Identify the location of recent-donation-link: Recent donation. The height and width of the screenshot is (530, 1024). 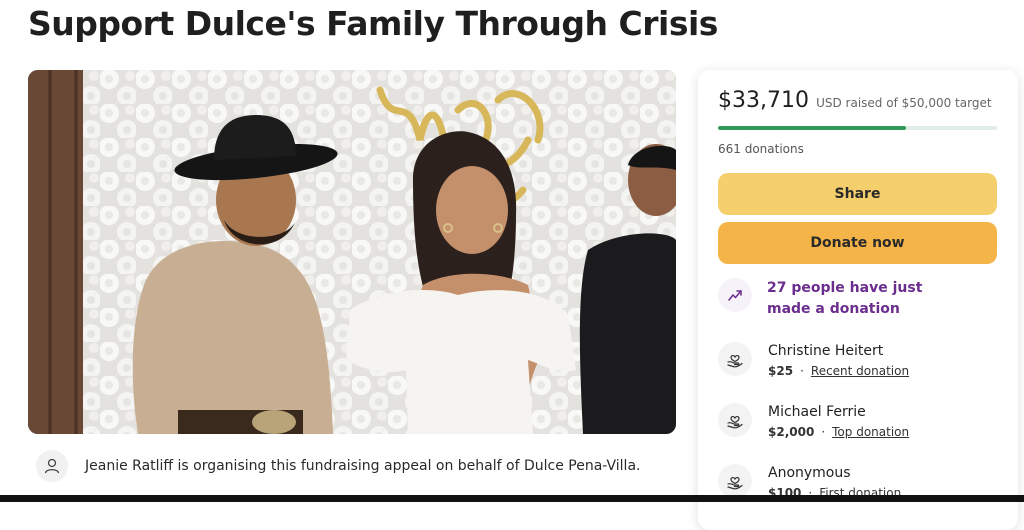
(860, 371).